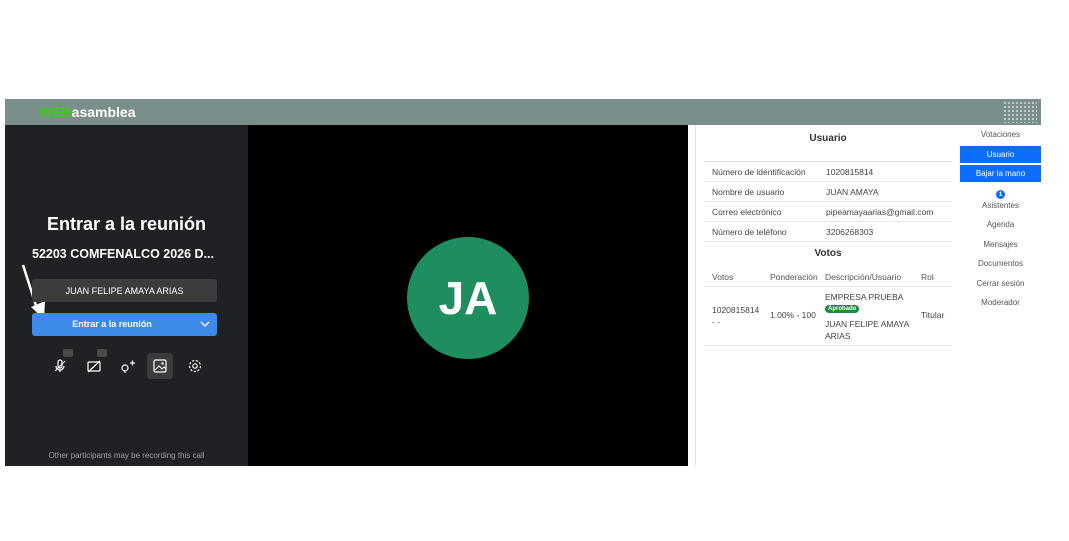 The height and width of the screenshot is (541, 1069). I want to click on invite-icon, so click(128, 366).